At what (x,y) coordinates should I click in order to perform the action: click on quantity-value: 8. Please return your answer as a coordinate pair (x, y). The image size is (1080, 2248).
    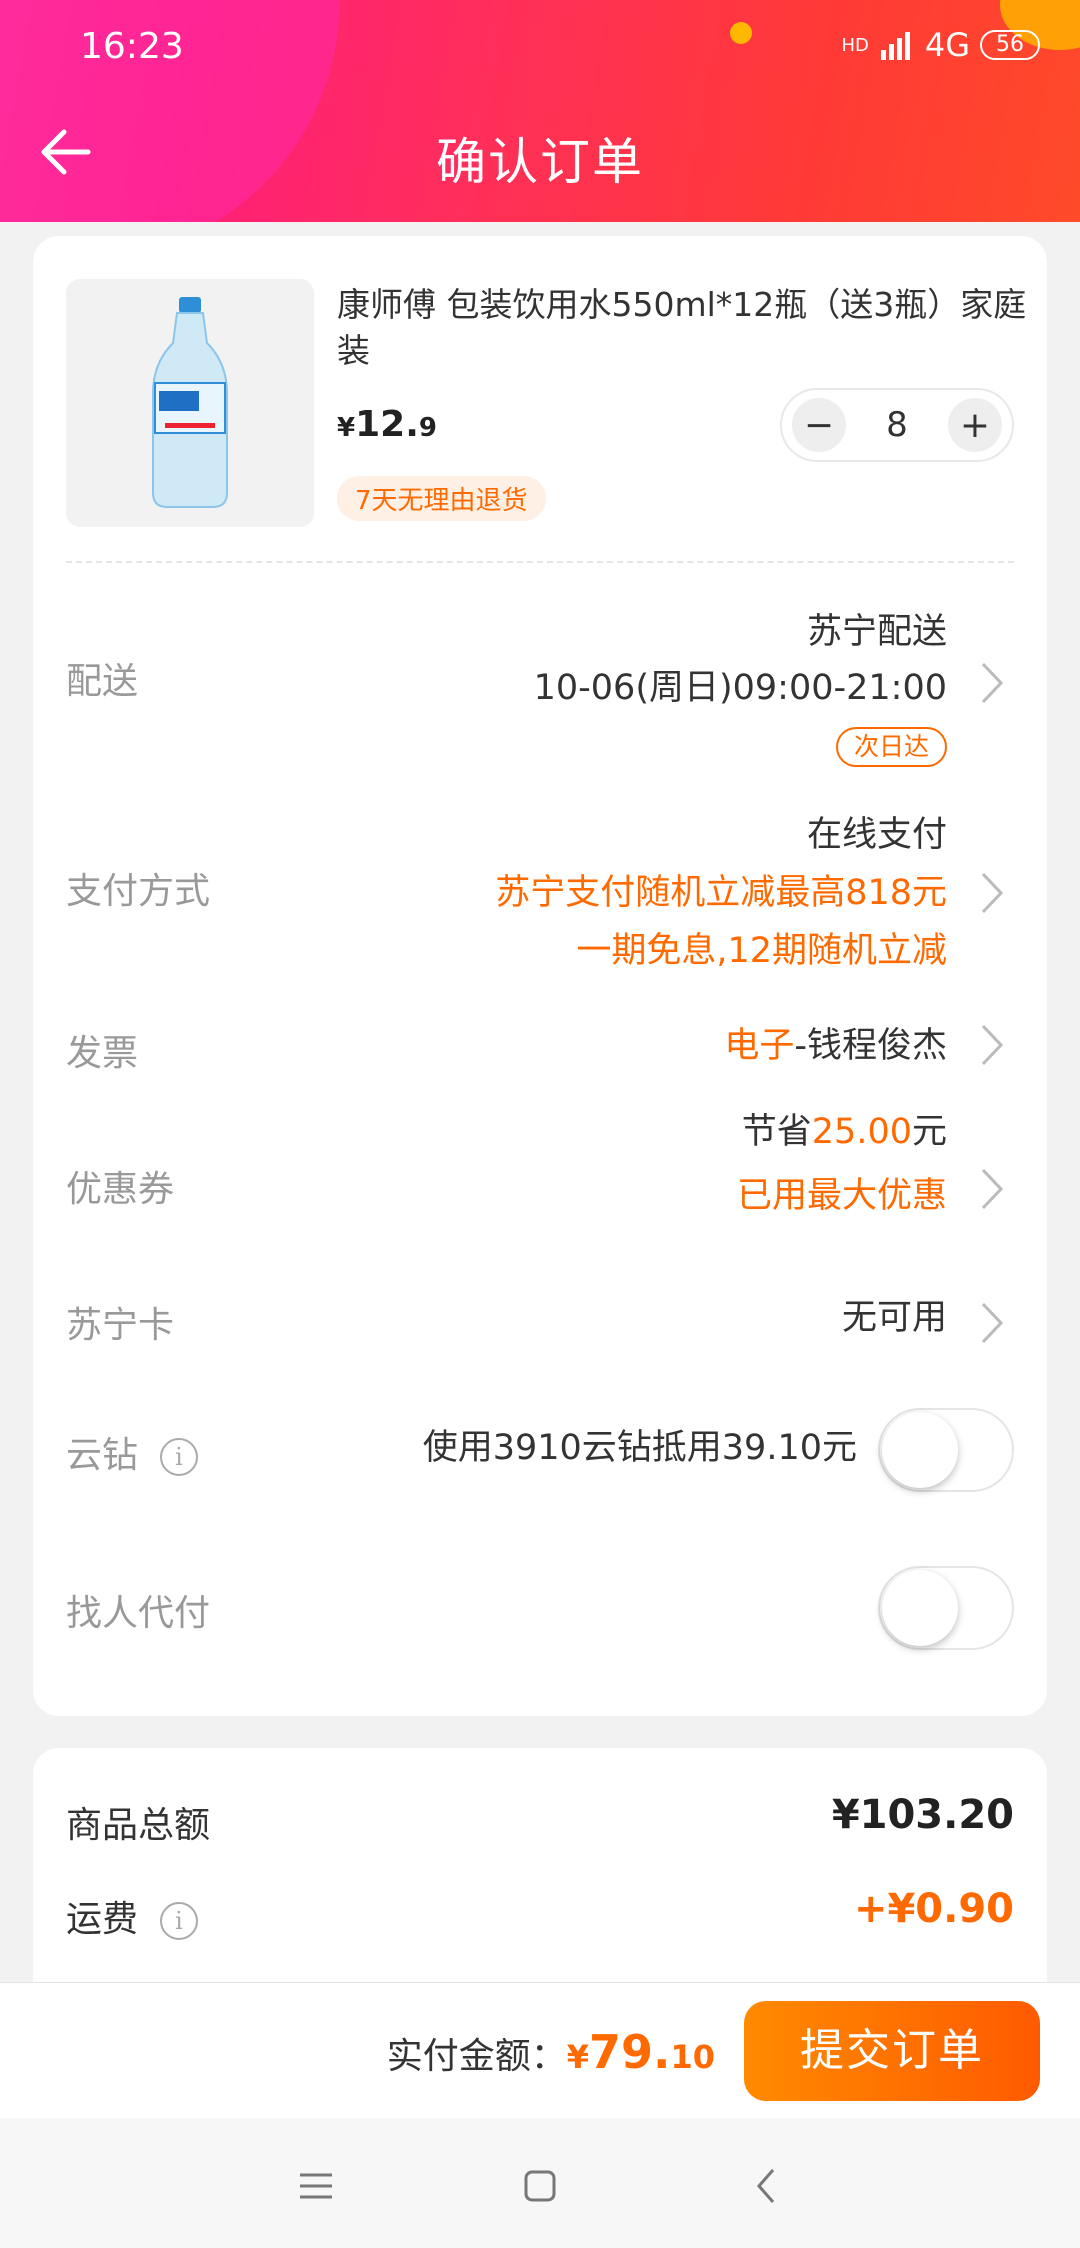
    Looking at the image, I should click on (897, 425).